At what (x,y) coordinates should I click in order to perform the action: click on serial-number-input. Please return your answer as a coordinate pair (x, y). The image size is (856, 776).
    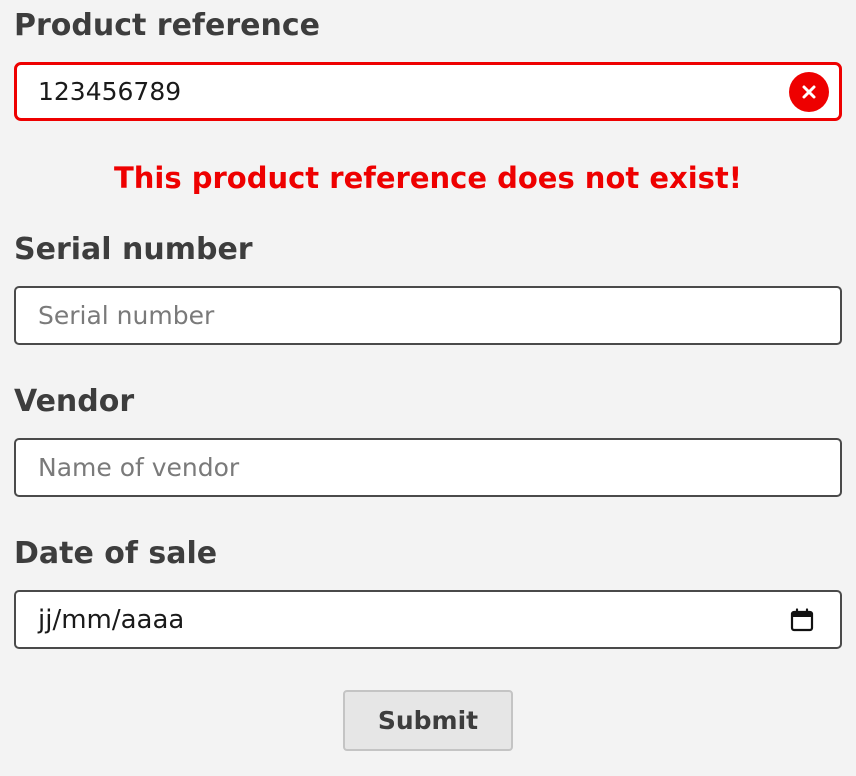
    Looking at the image, I should click on (434, 315).